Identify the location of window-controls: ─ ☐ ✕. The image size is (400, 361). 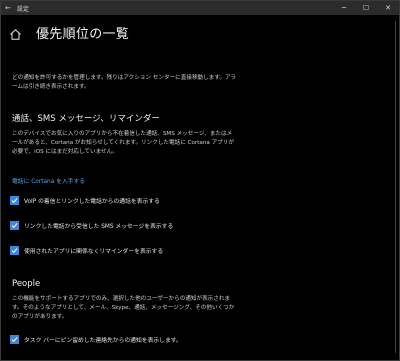
(366, 8).